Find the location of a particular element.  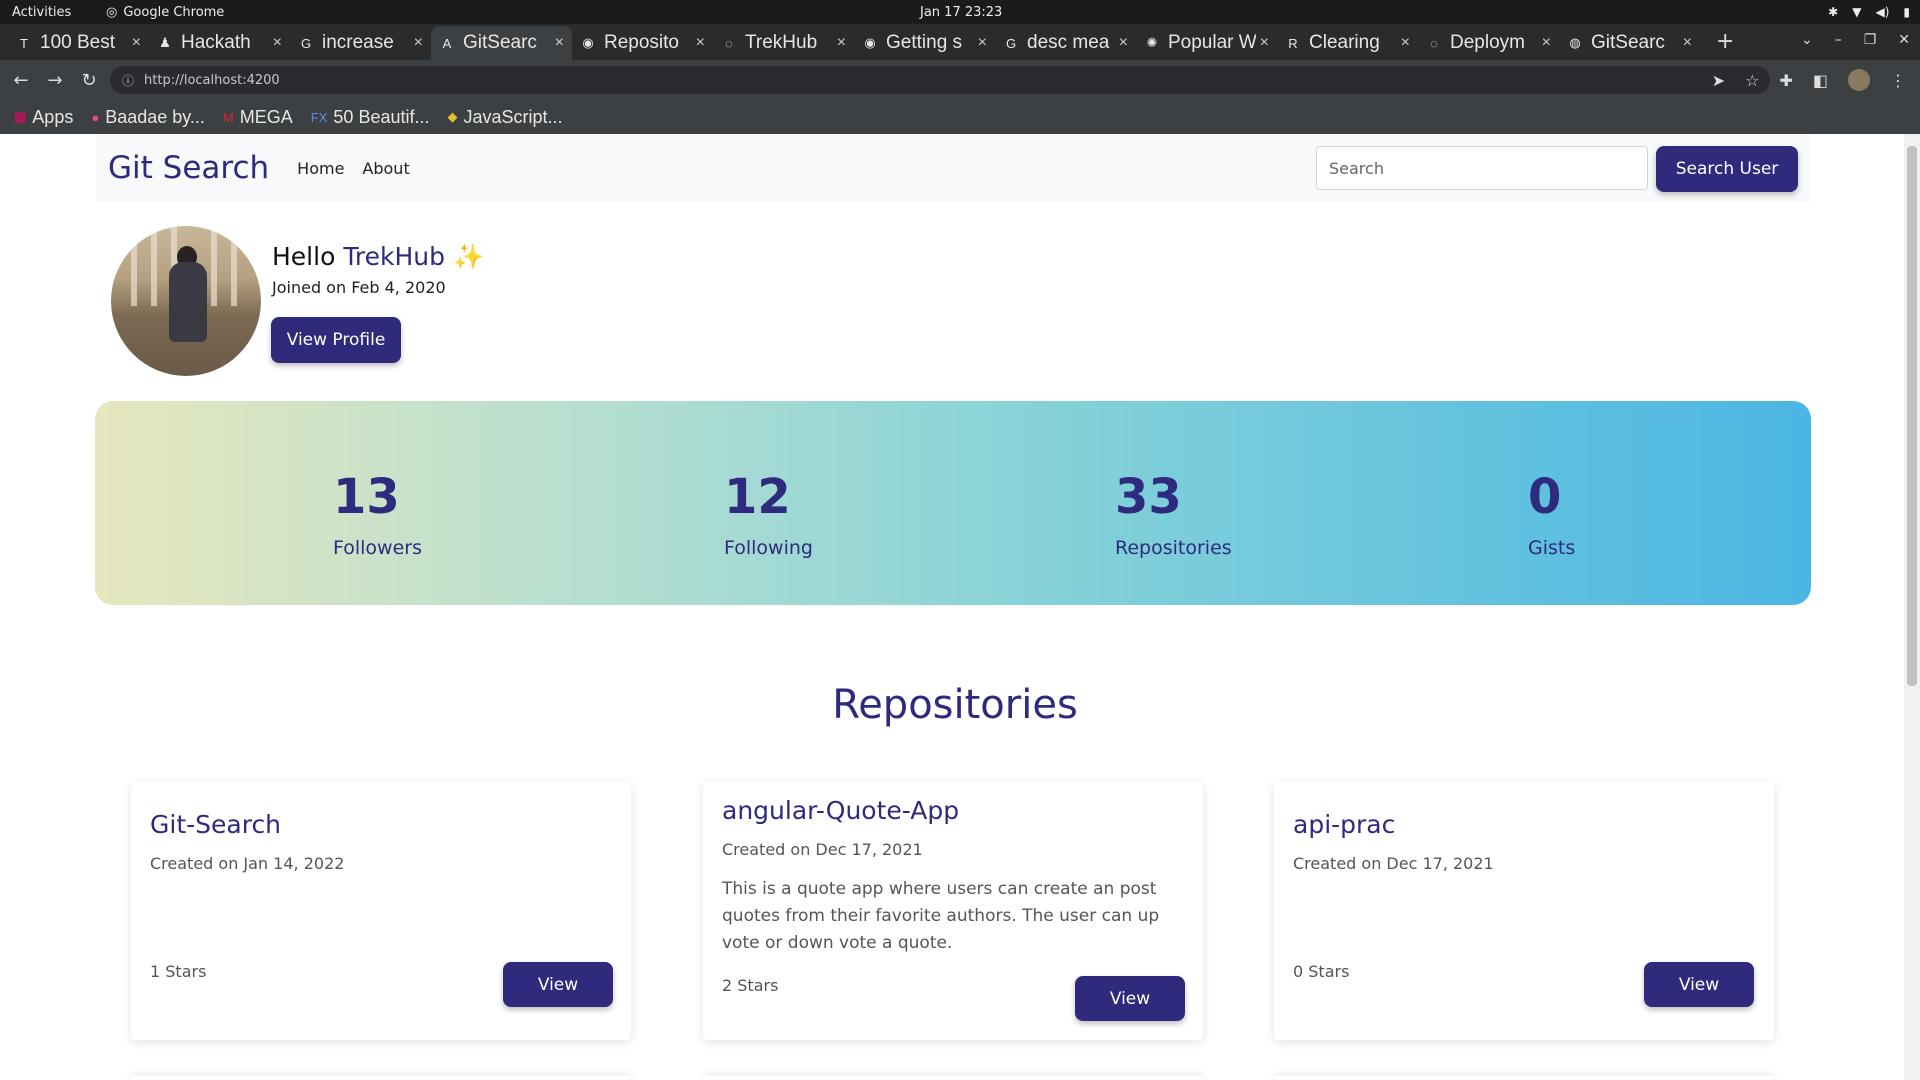

page-scrollbar is located at coordinates (1912, 607).